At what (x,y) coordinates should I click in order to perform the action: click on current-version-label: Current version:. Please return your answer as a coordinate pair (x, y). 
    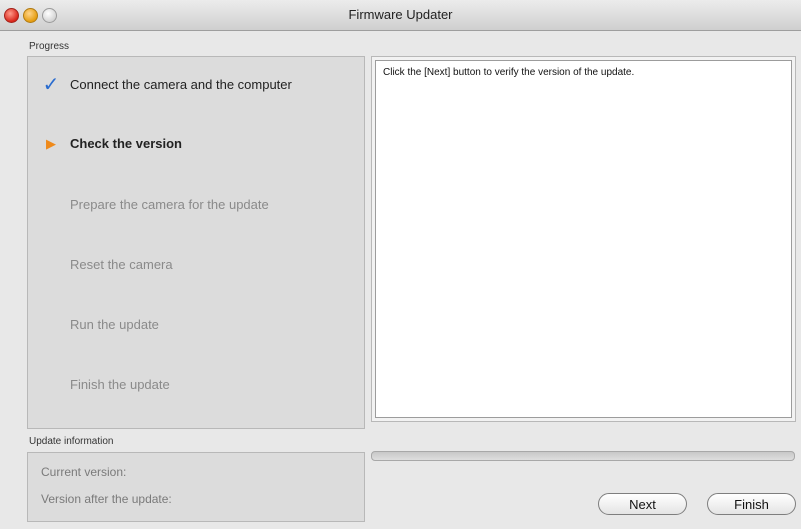
    Looking at the image, I should click on (84, 472).